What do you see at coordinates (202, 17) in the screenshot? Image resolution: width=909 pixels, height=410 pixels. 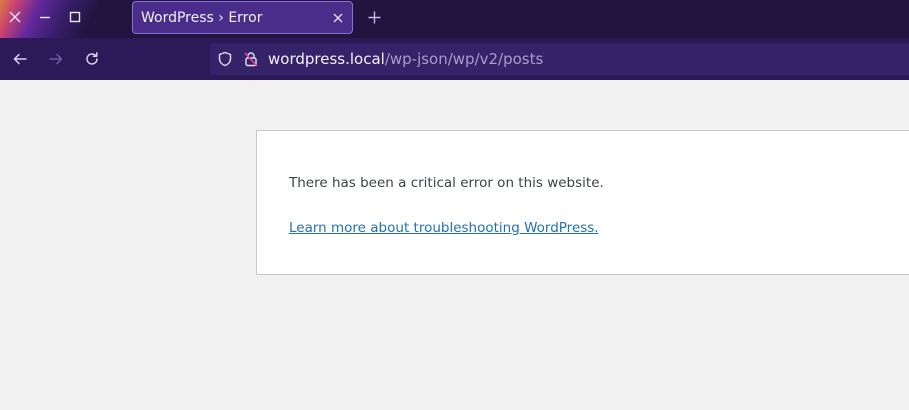 I see `tab-title: WordPress › Error` at bounding box center [202, 17].